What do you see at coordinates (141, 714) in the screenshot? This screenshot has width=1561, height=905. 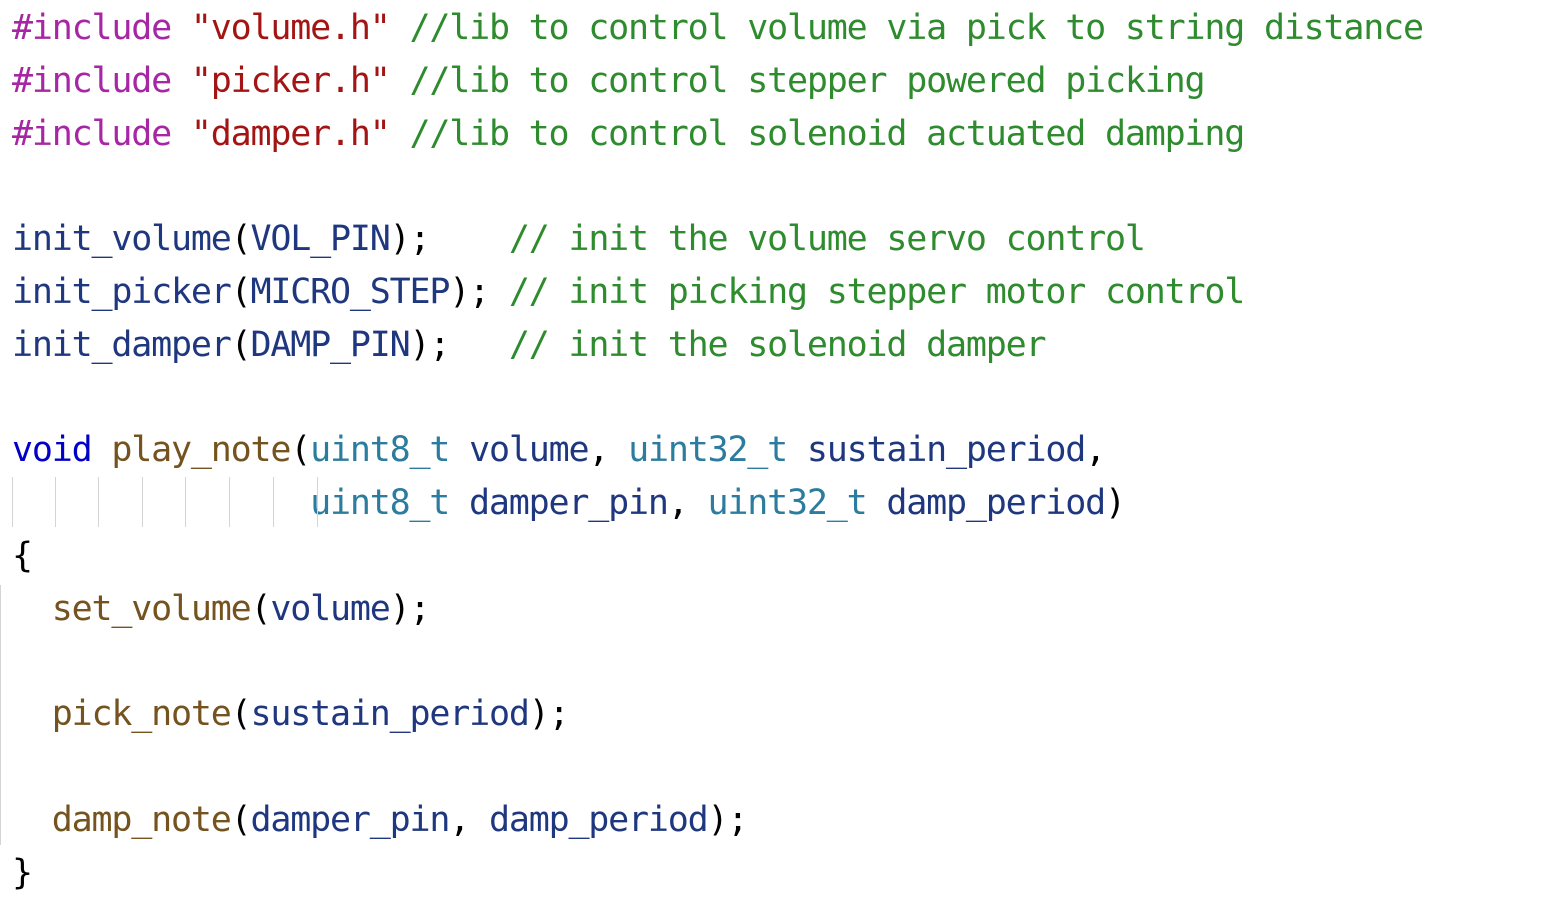 I see `code-token-func: pick_note` at bounding box center [141, 714].